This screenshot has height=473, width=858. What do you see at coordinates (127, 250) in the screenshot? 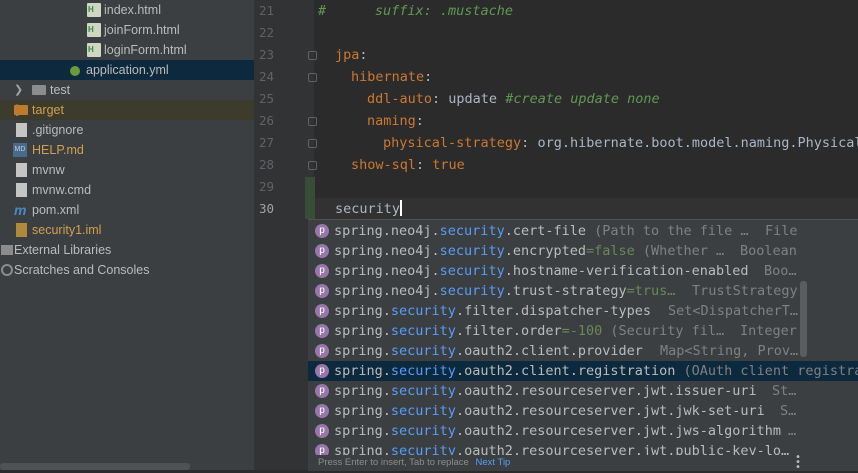
I see `tree-item-external-libraries: External Libraries` at bounding box center [127, 250].